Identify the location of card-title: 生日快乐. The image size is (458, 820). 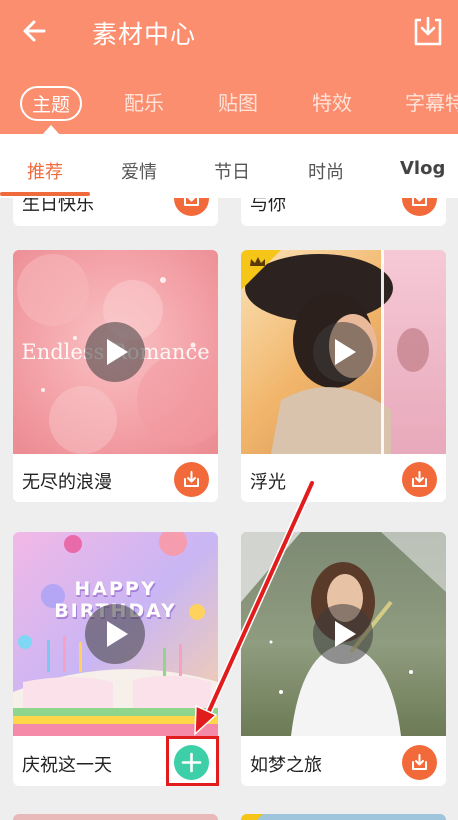
(58, 206).